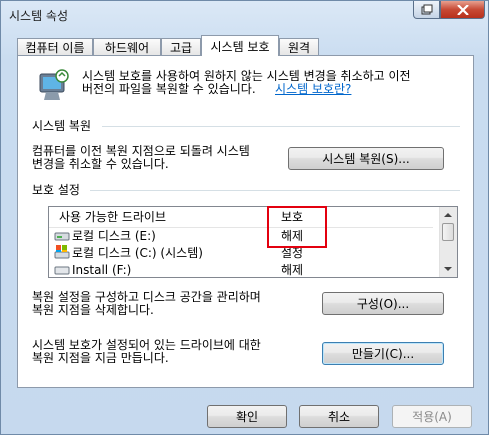 This screenshot has height=435, width=489. What do you see at coordinates (55, 46) in the screenshot?
I see `tab-computer-name: 컴퓨터 이름` at bounding box center [55, 46].